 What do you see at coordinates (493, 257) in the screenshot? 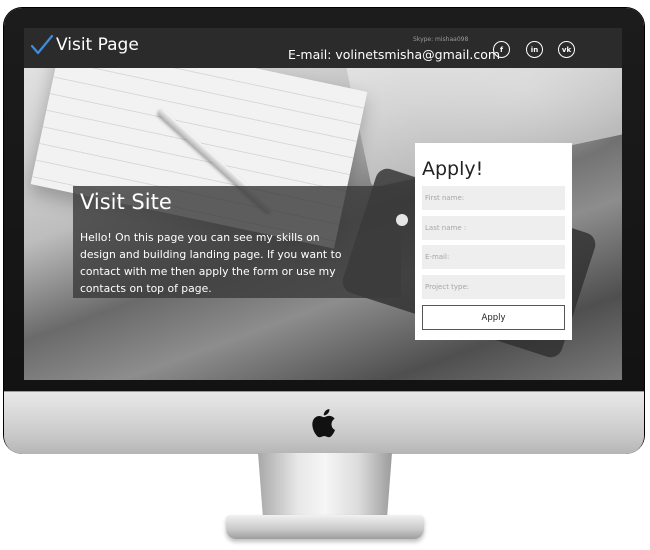
I see `email-input` at bounding box center [493, 257].